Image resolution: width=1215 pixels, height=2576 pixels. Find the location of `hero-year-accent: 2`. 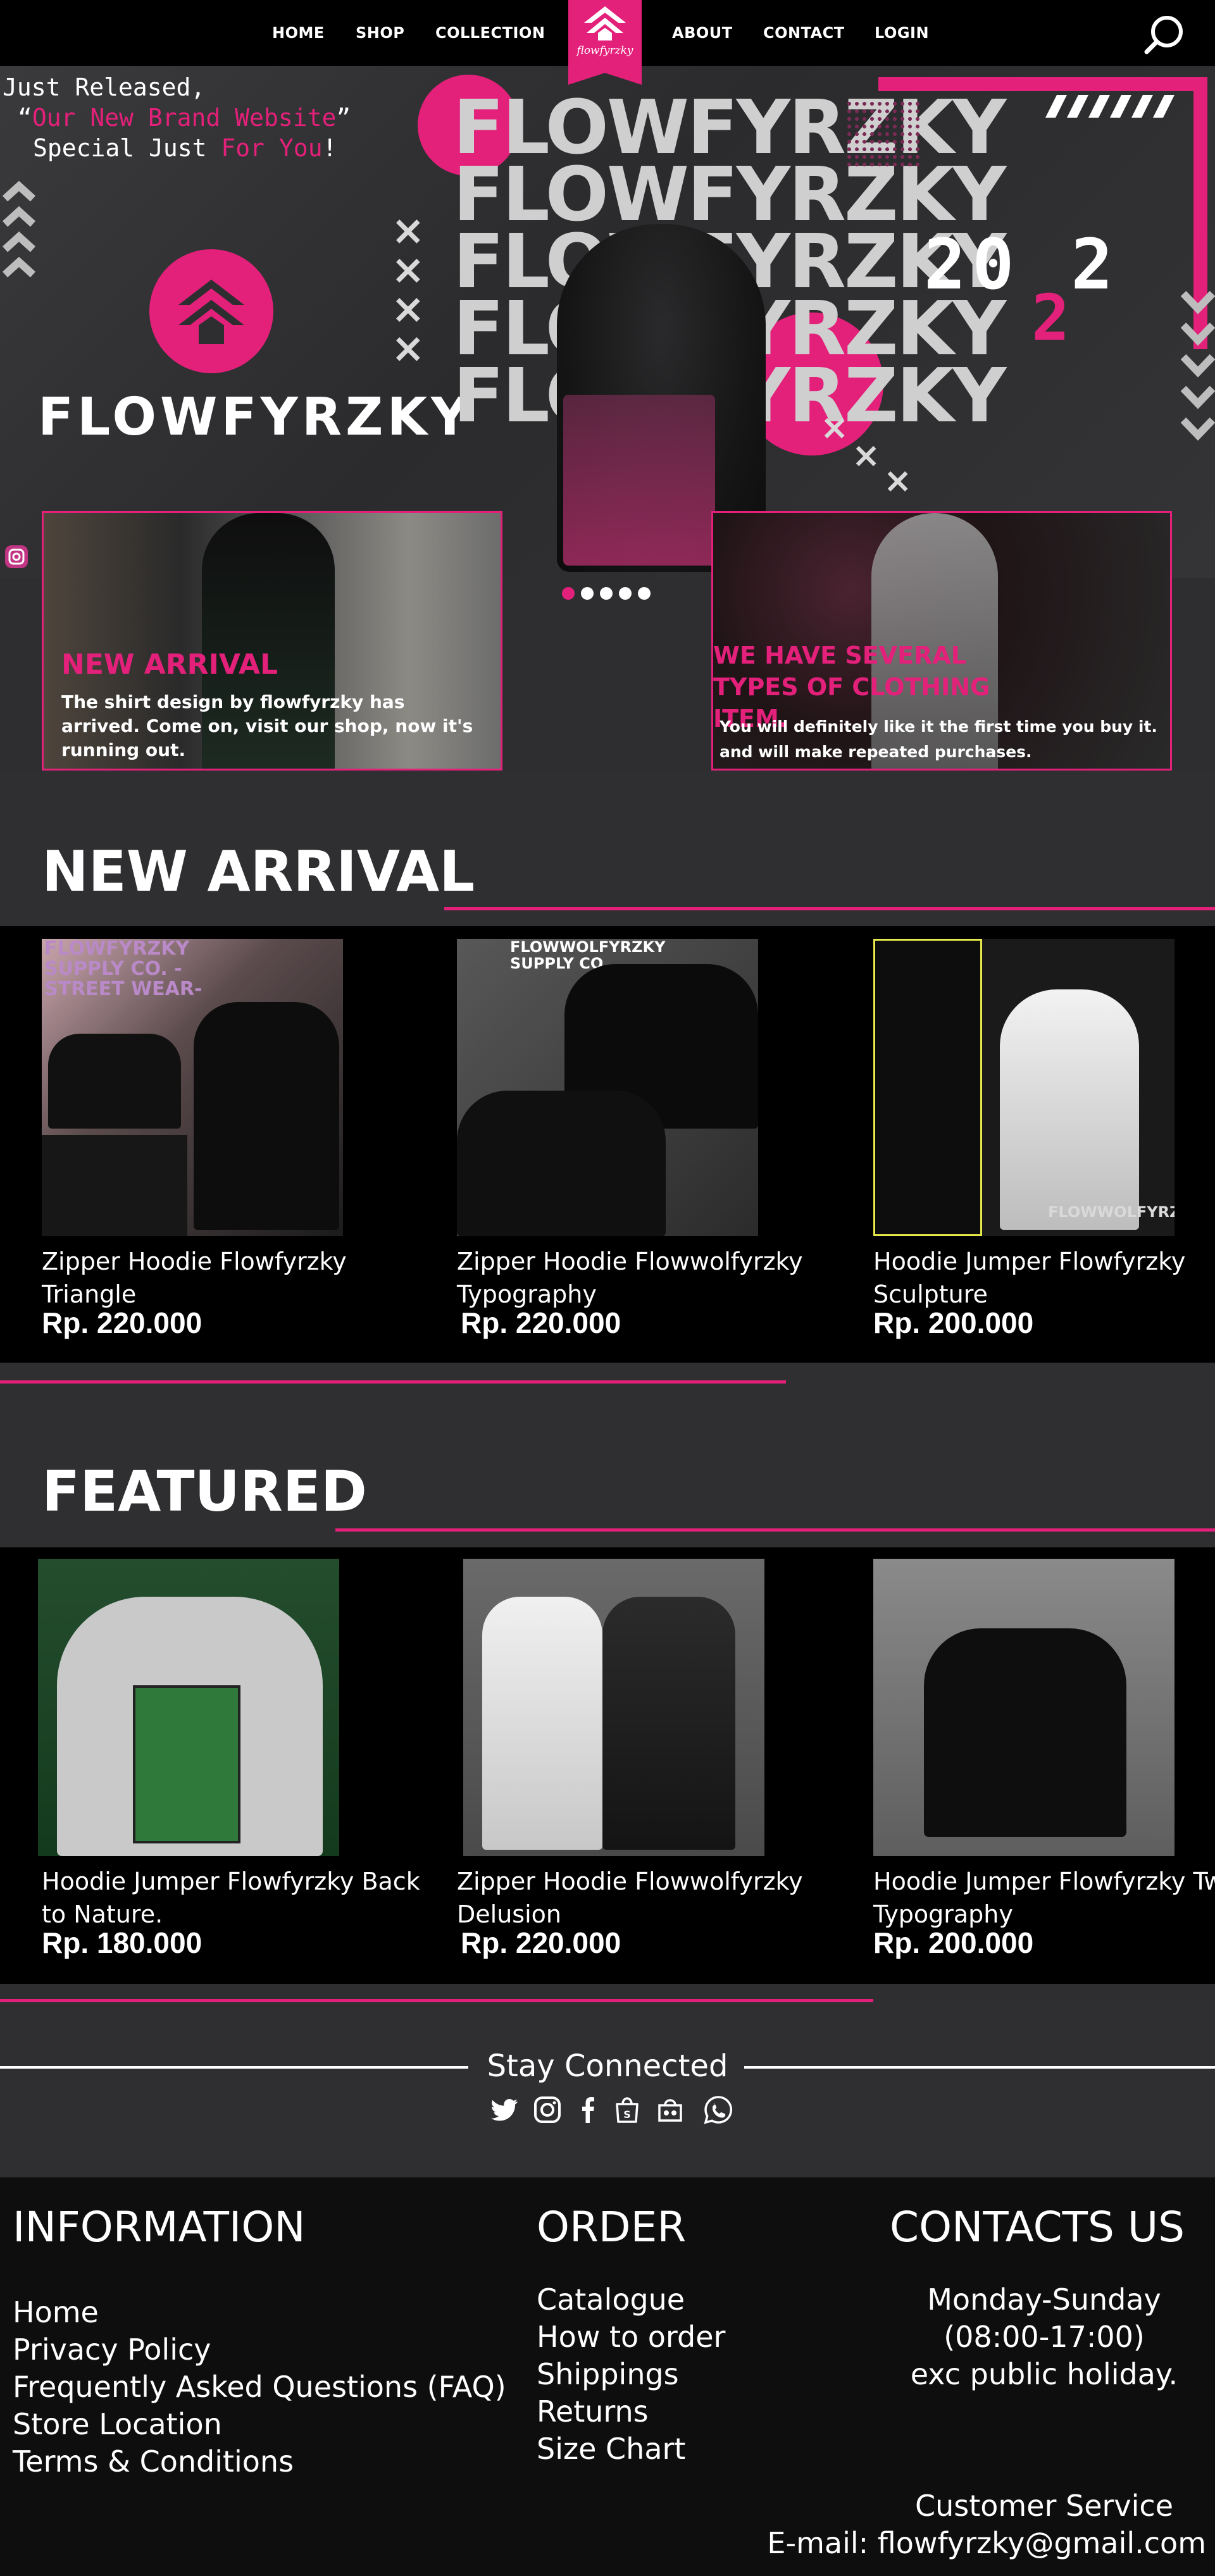

hero-year-accent: 2 is located at coordinates (1050, 318).